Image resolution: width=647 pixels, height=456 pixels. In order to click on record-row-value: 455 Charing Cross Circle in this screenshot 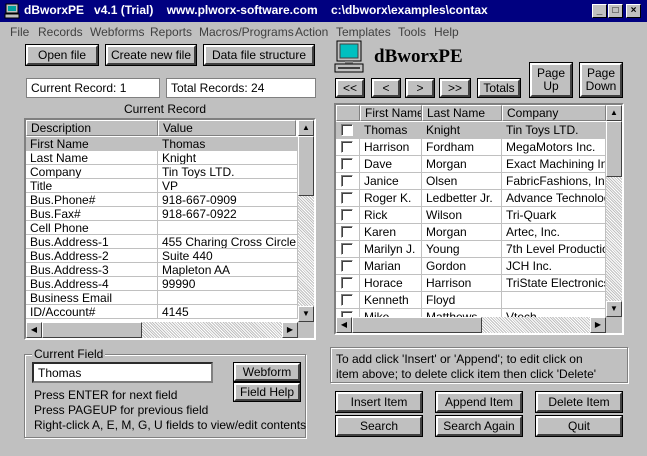, I will do `click(228, 242)`.